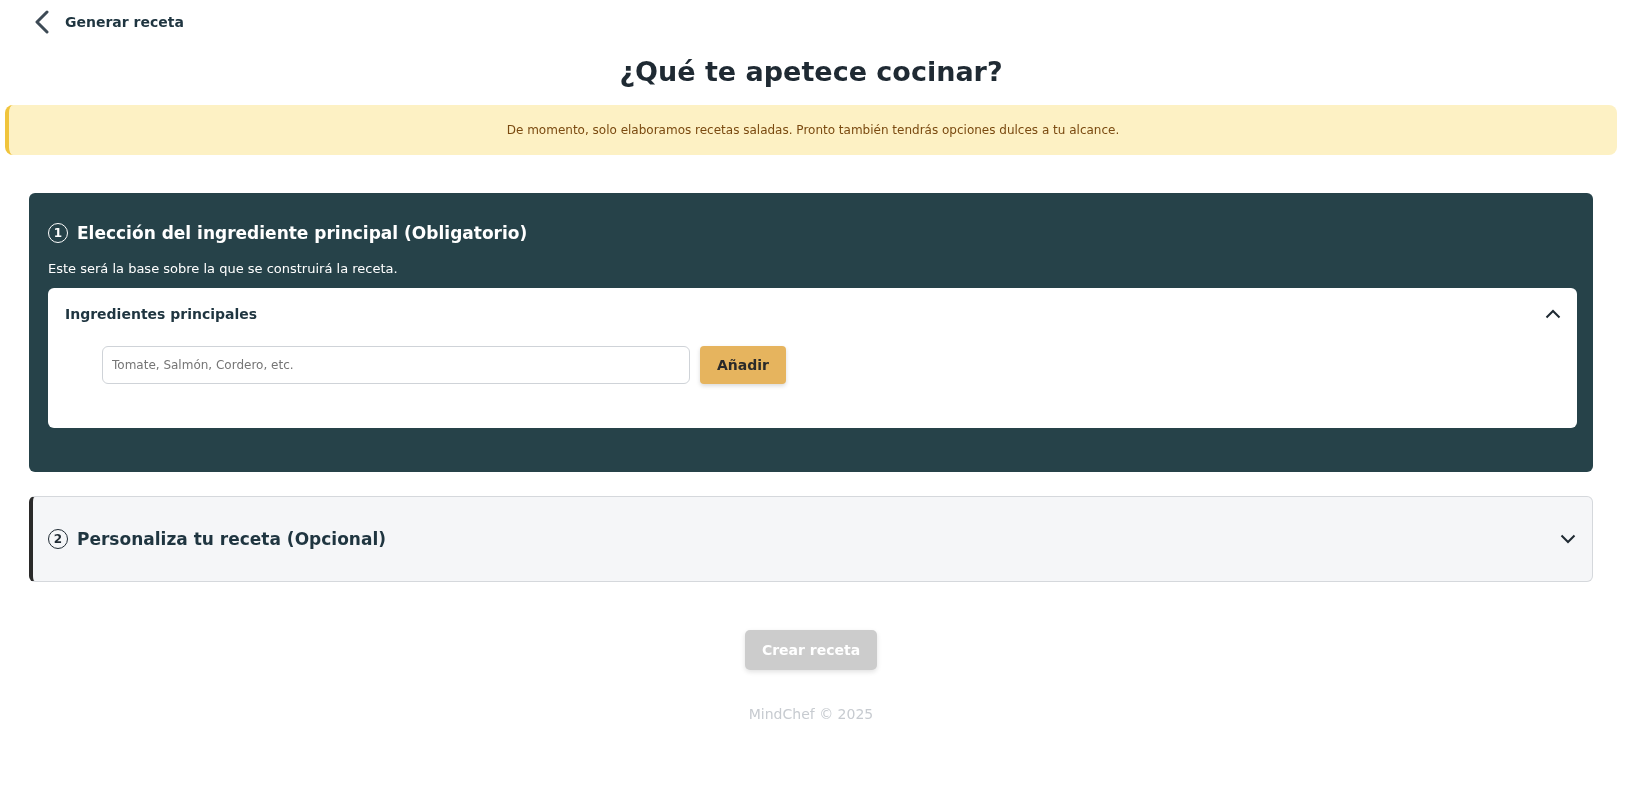 Image resolution: width=1629 pixels, height=790 pixels. Describe the element at coordinates (743, 365) in the screenshot. I see `add-button: Añadir` at that location.